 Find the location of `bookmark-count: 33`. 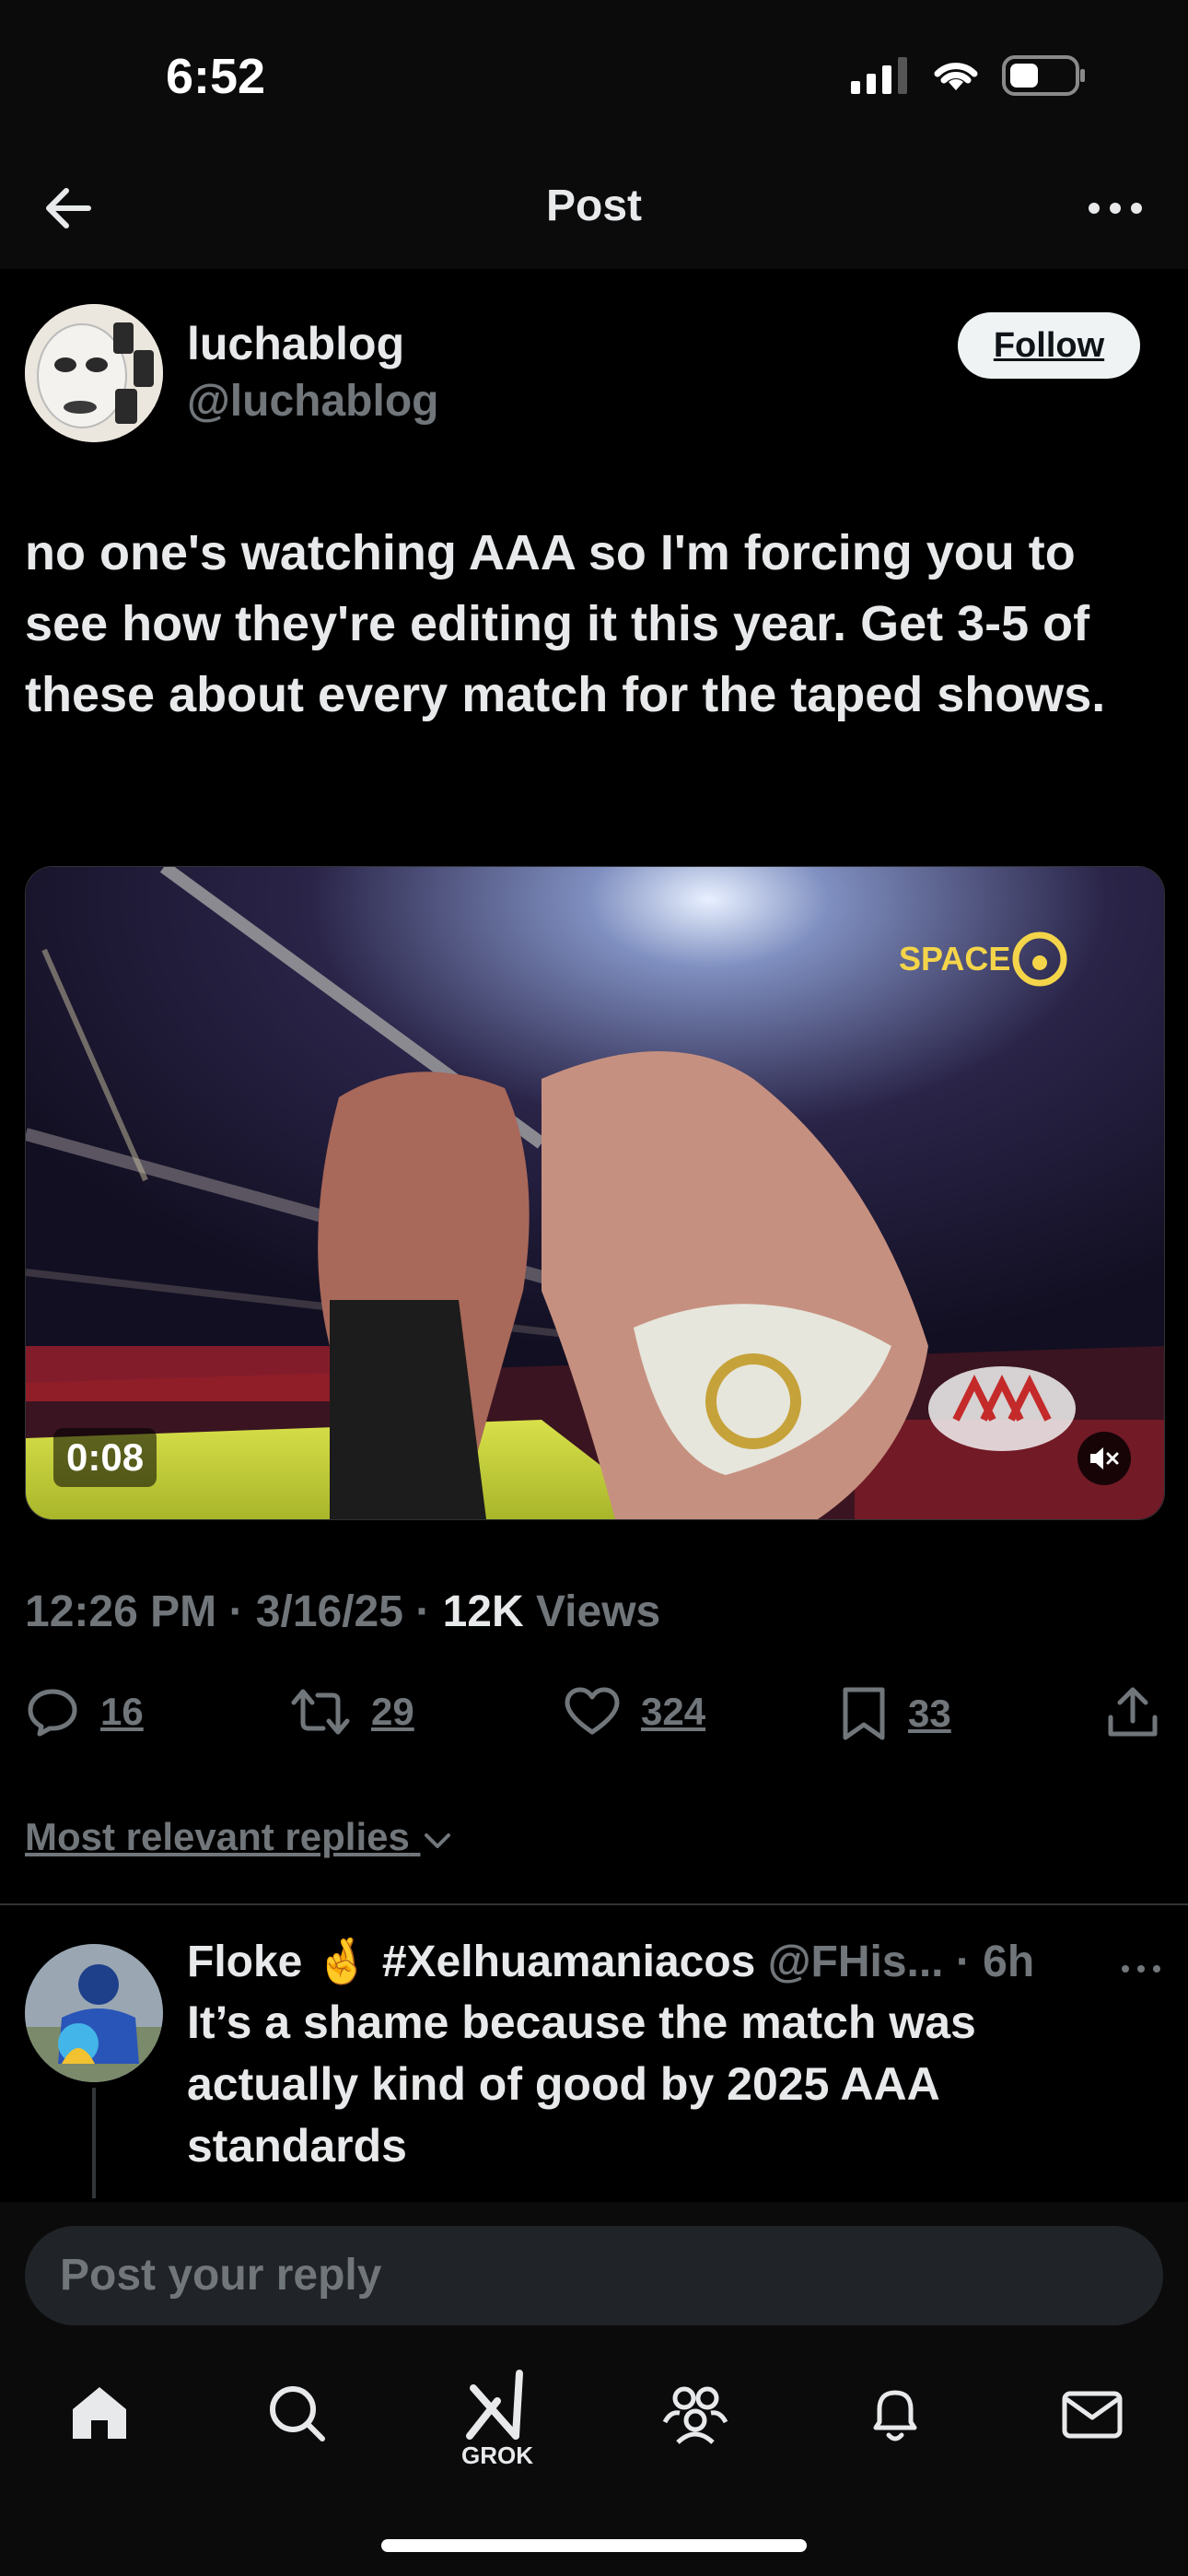

bookmark-count: 33 is located at coordinates (929, 1713).